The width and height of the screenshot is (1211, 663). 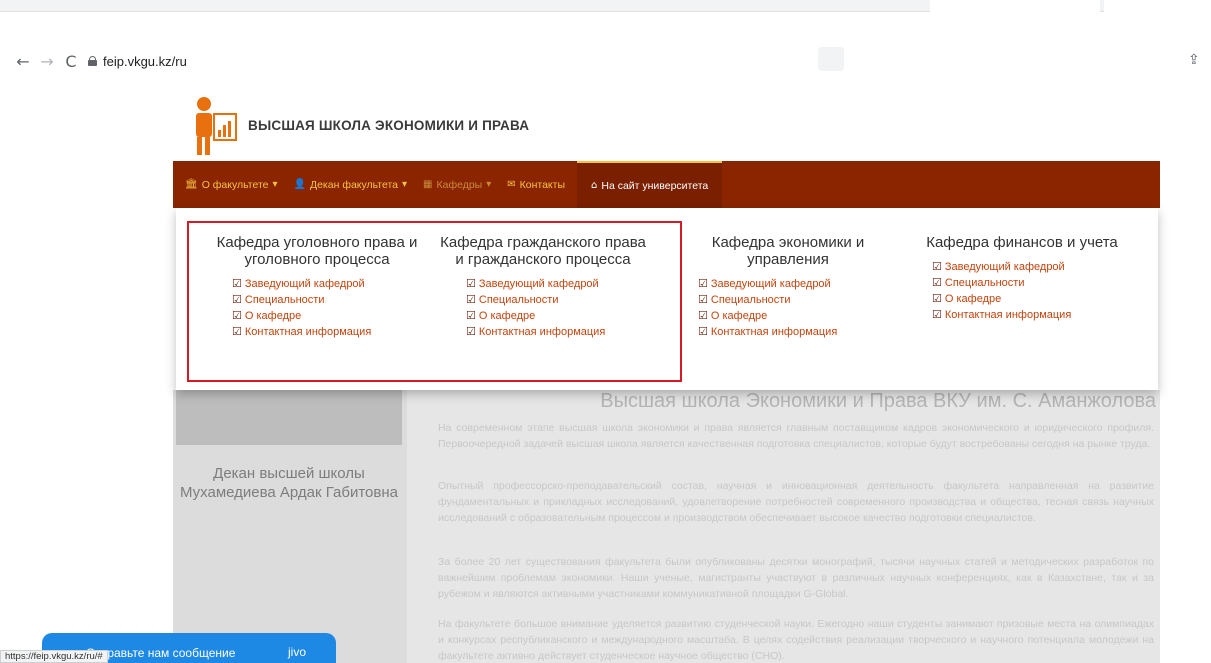 I want to click on address-bar: ← → C feip.vkgu.kz/ru ⇪, so click(x=605, y=61).